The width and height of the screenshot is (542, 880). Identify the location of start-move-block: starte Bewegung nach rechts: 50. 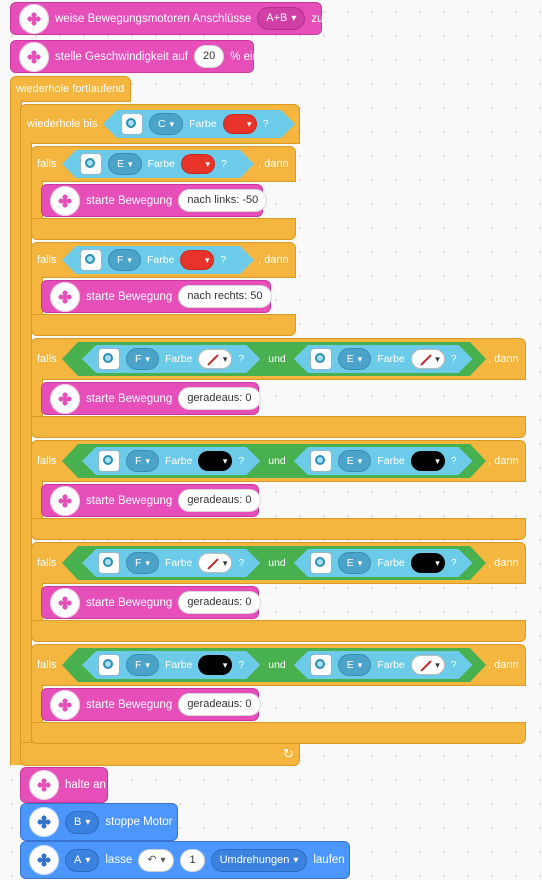
(156, 296).